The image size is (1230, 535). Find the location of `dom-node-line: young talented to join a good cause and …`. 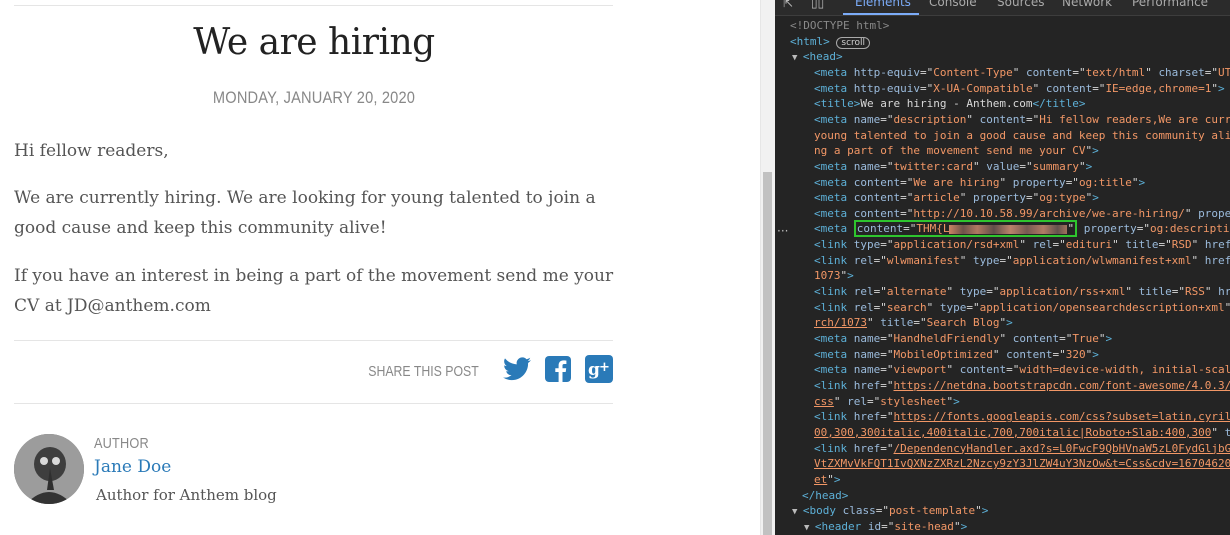

dom-node-line: young talented to join a good cause and … is located at coordinates (1022, 135).